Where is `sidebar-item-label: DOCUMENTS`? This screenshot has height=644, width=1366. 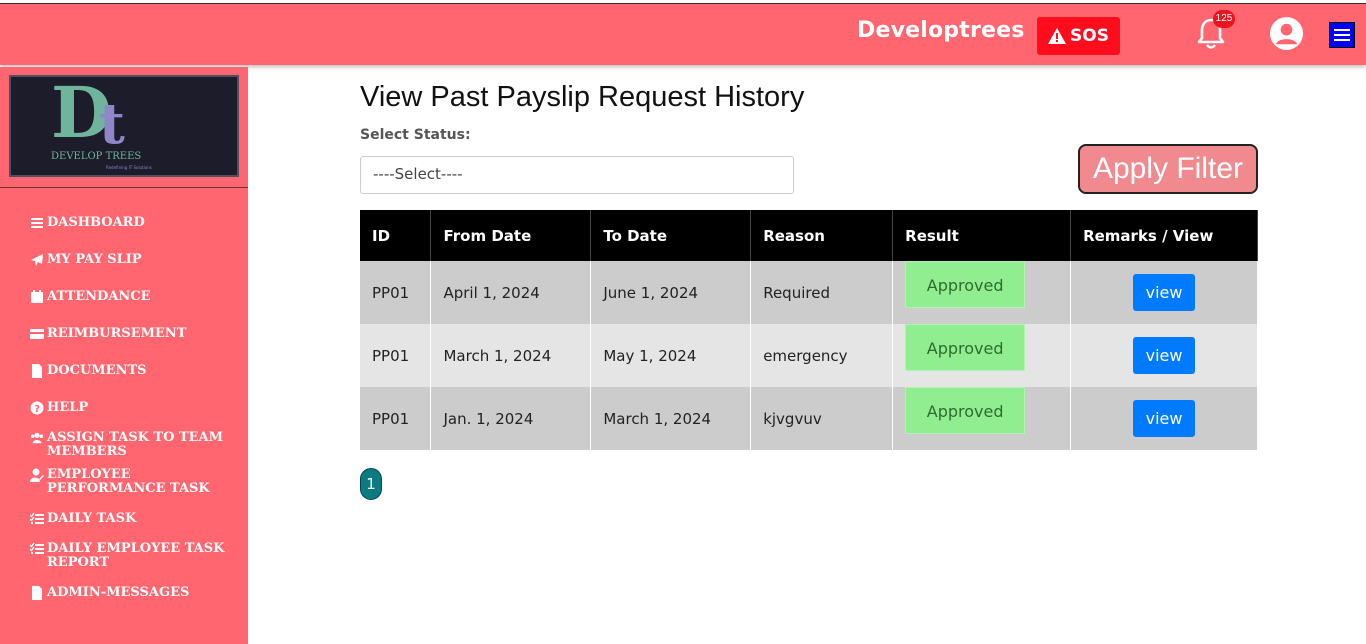 sidebar-item-label: DOCUMENTS is located at coordinates (97, 370).